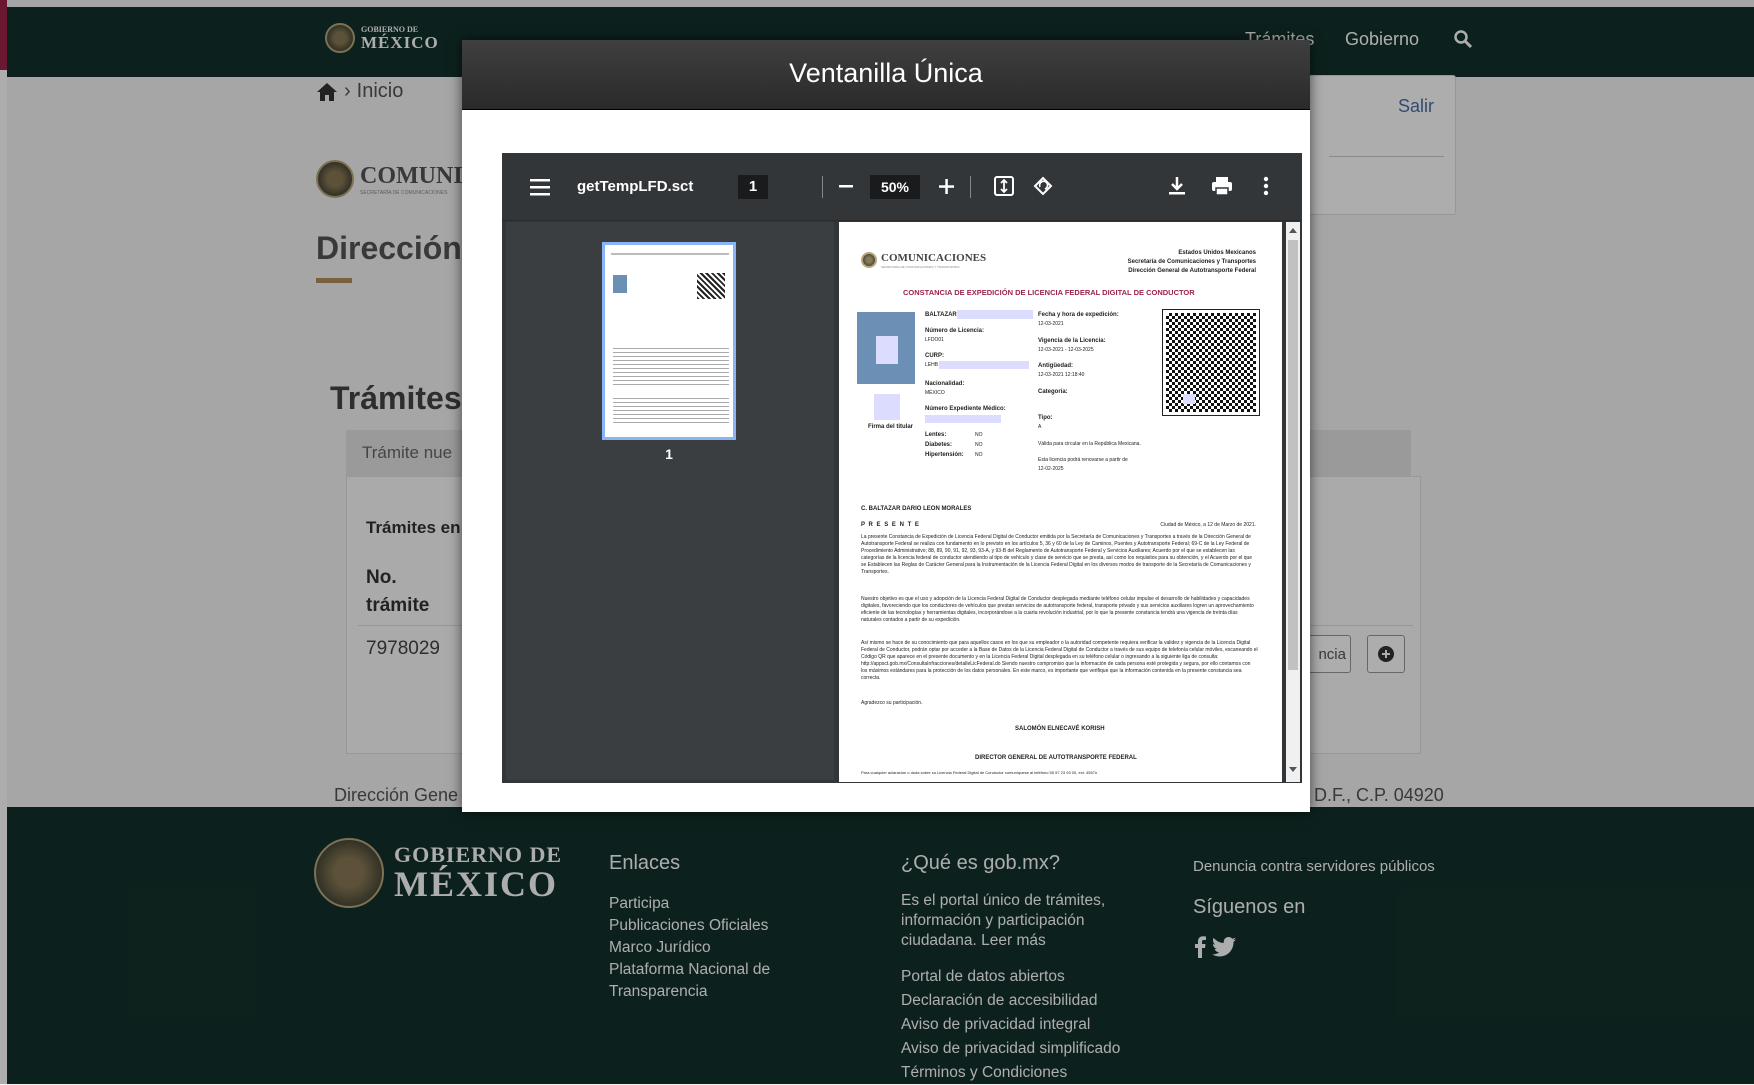 The height and width of the screenshot is (1085, 1754). I want to click on field-curp-label: CURP:, so click(934, 356).